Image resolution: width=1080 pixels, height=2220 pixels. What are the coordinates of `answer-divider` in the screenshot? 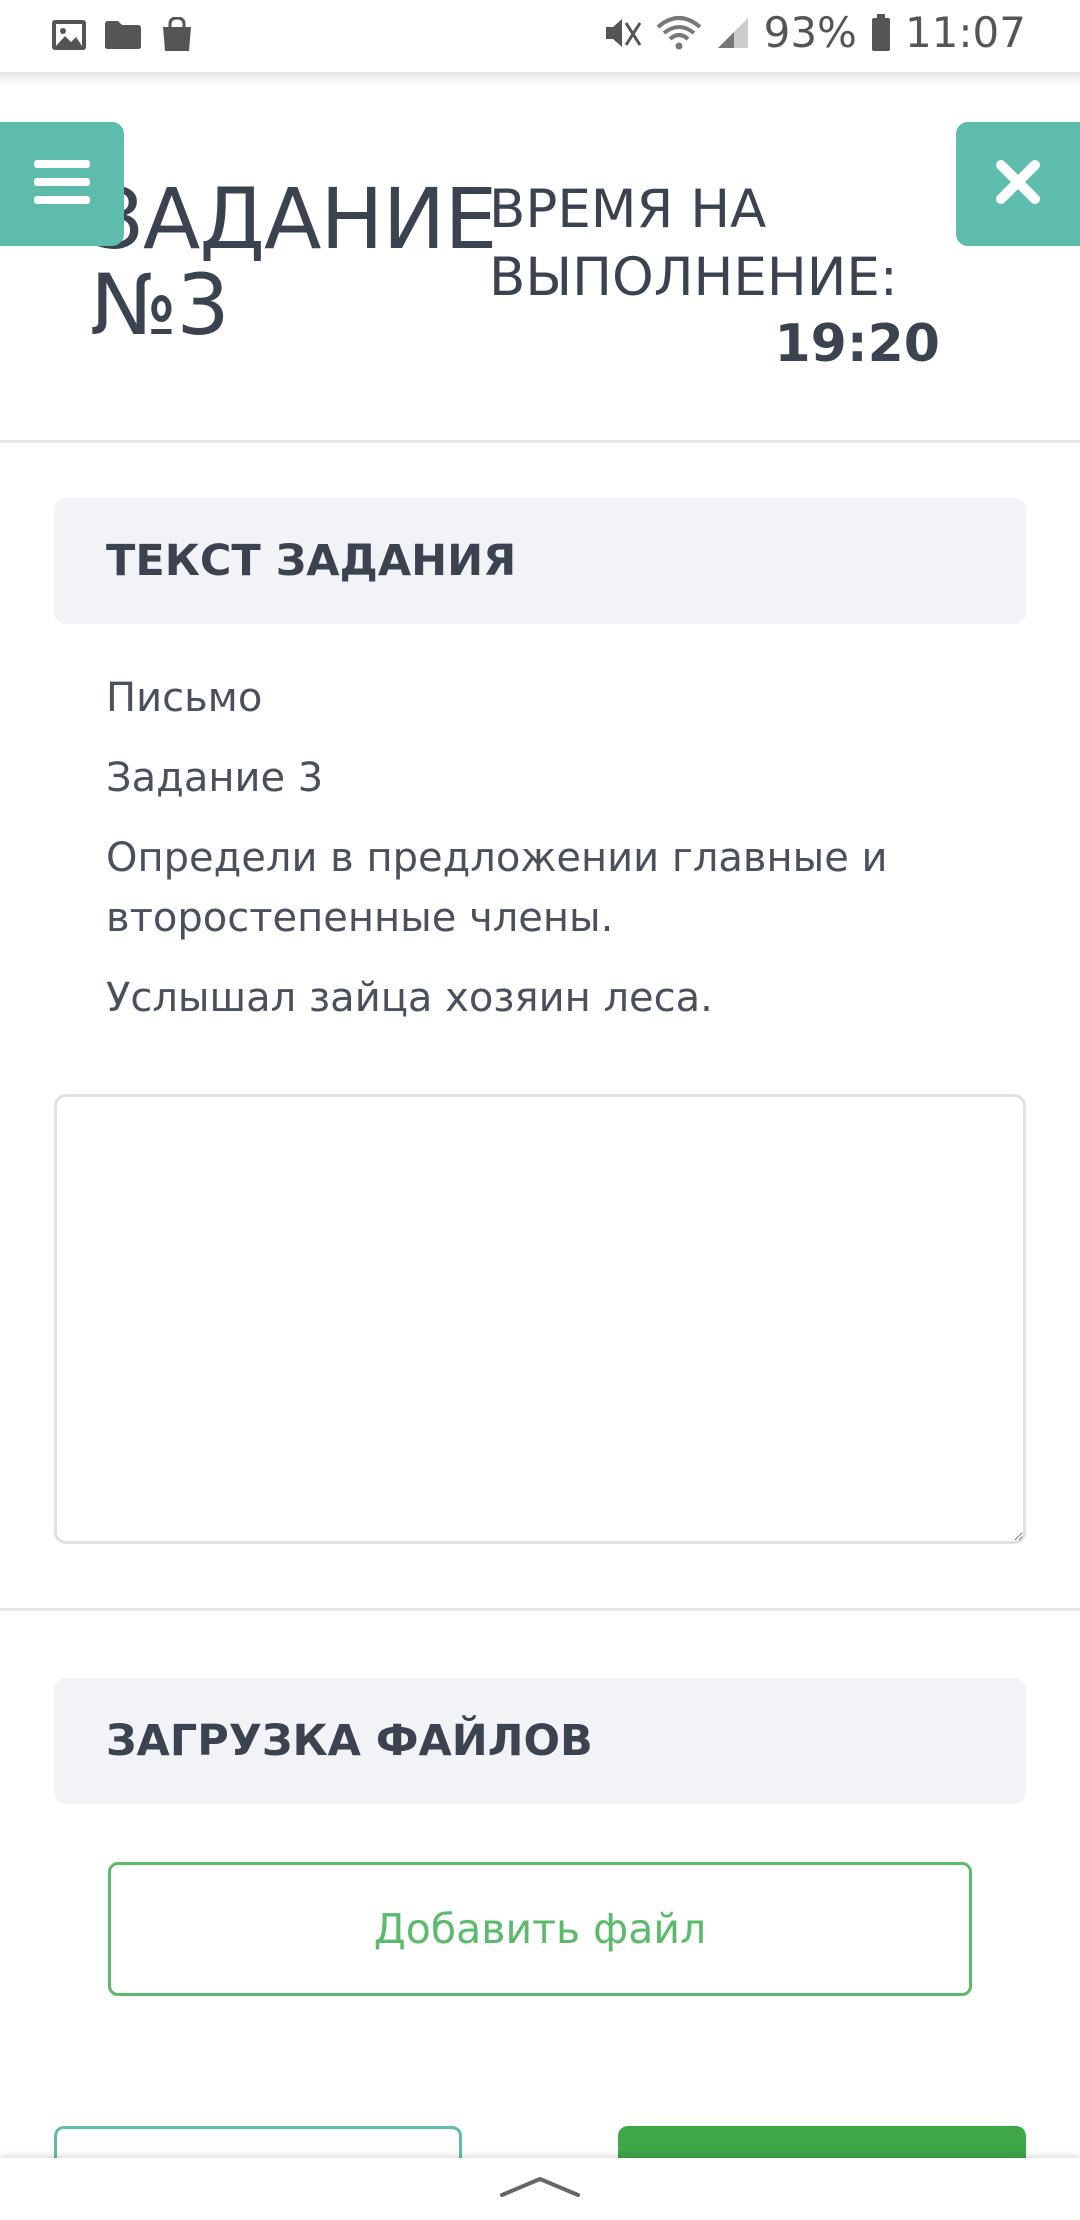 It's located at (540, 1609).